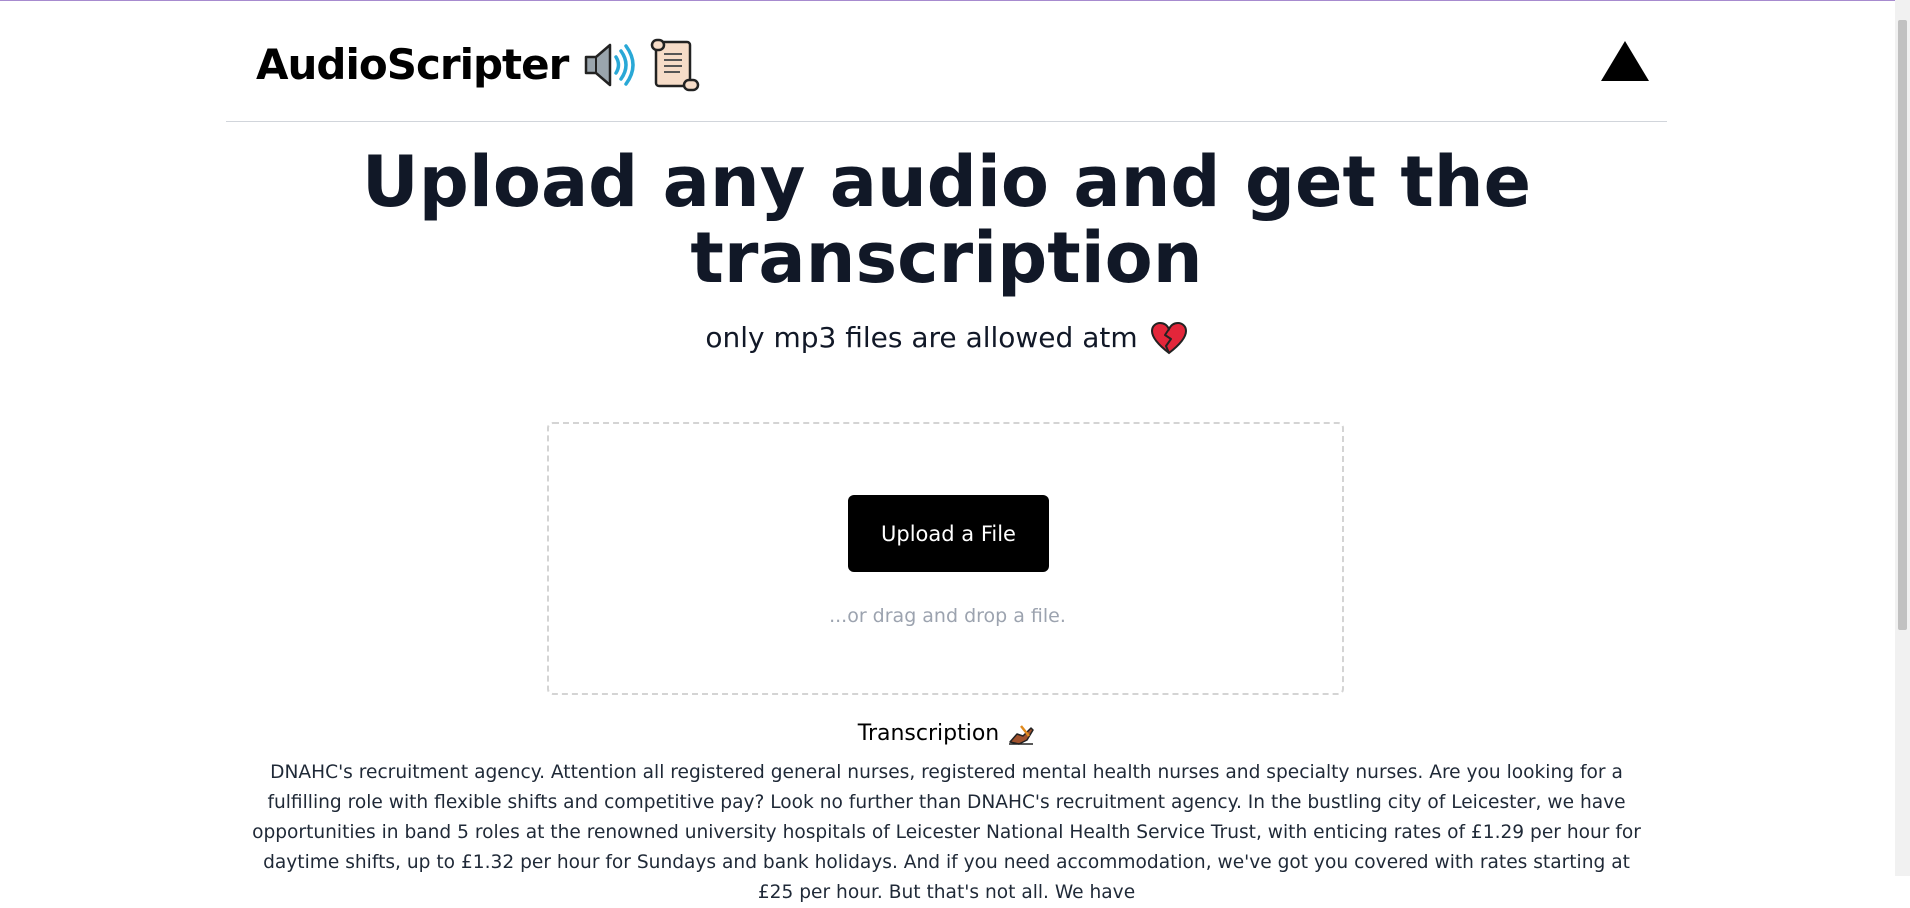  What do you see at coordinates (412, 64) in the screenshot?
I see `brand-title: AudioScripter` at bounding box center [412, 64].